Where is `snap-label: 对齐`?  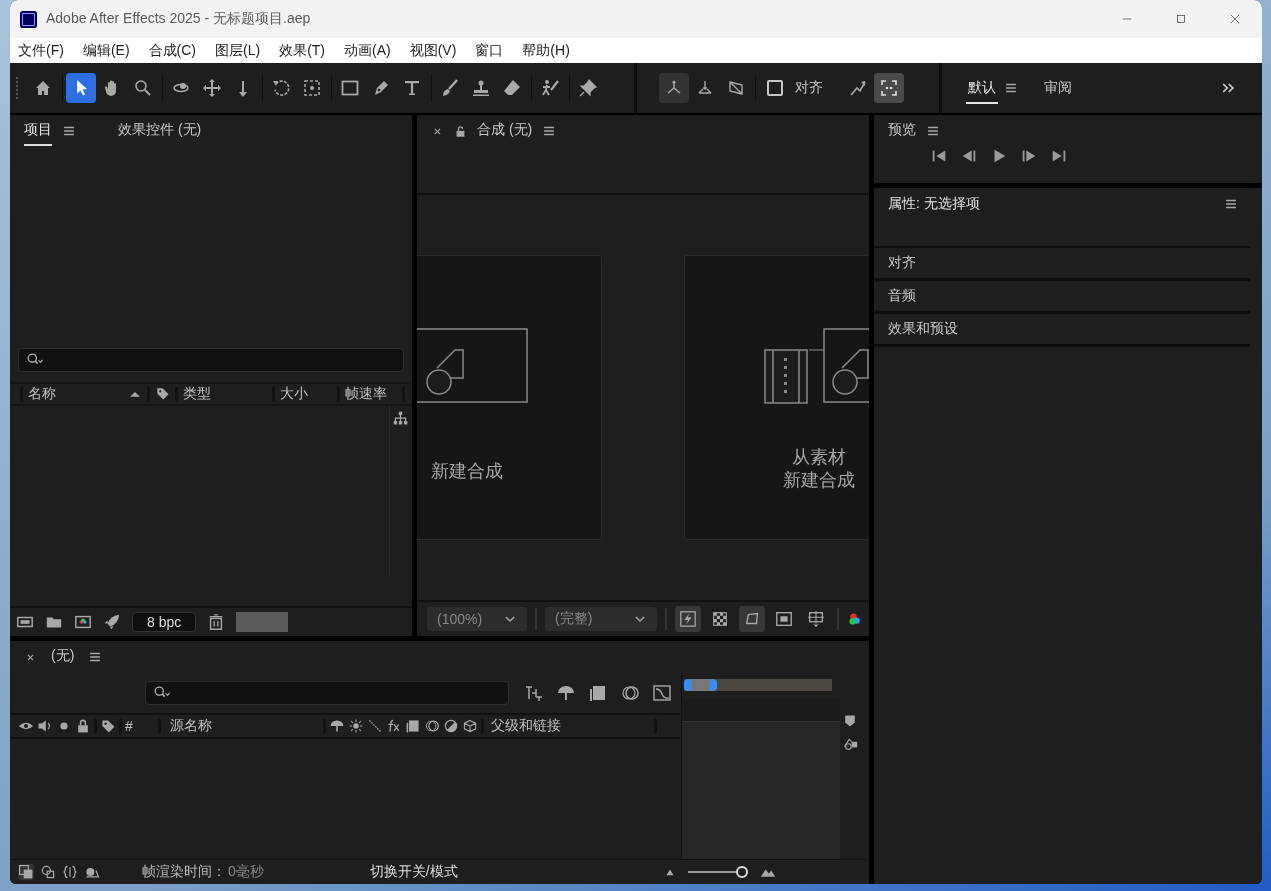
snap-label: 对齐 is located at coordinates (809, 88).